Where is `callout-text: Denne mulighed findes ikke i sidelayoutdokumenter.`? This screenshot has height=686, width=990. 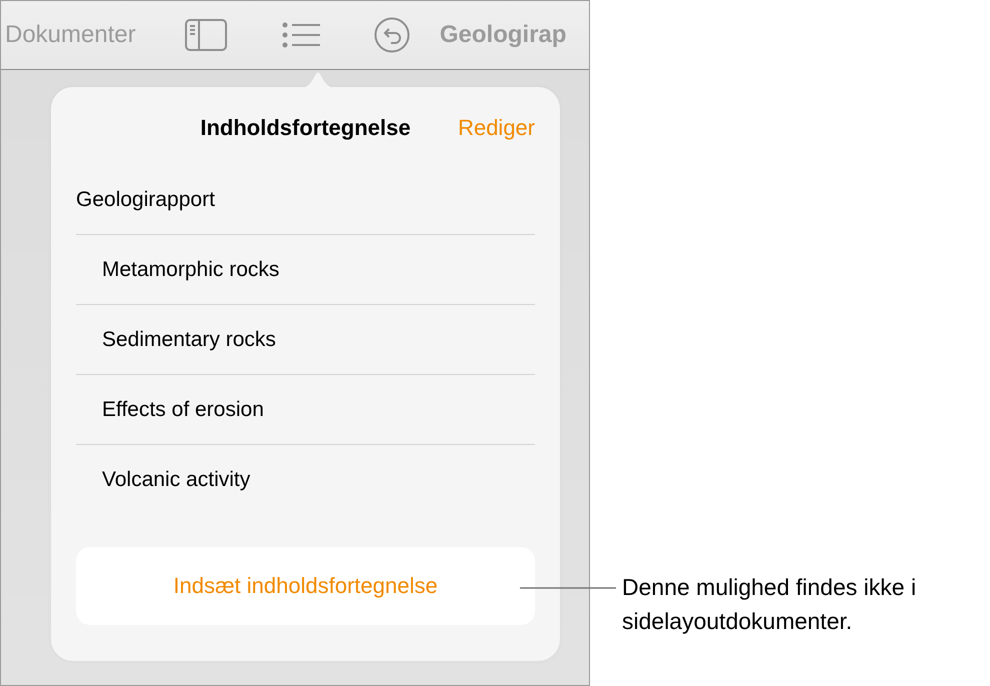 callout-text: Denne mulighed findes ikke i sidelayoutdokumenter. is located at coordinates (770, 604).